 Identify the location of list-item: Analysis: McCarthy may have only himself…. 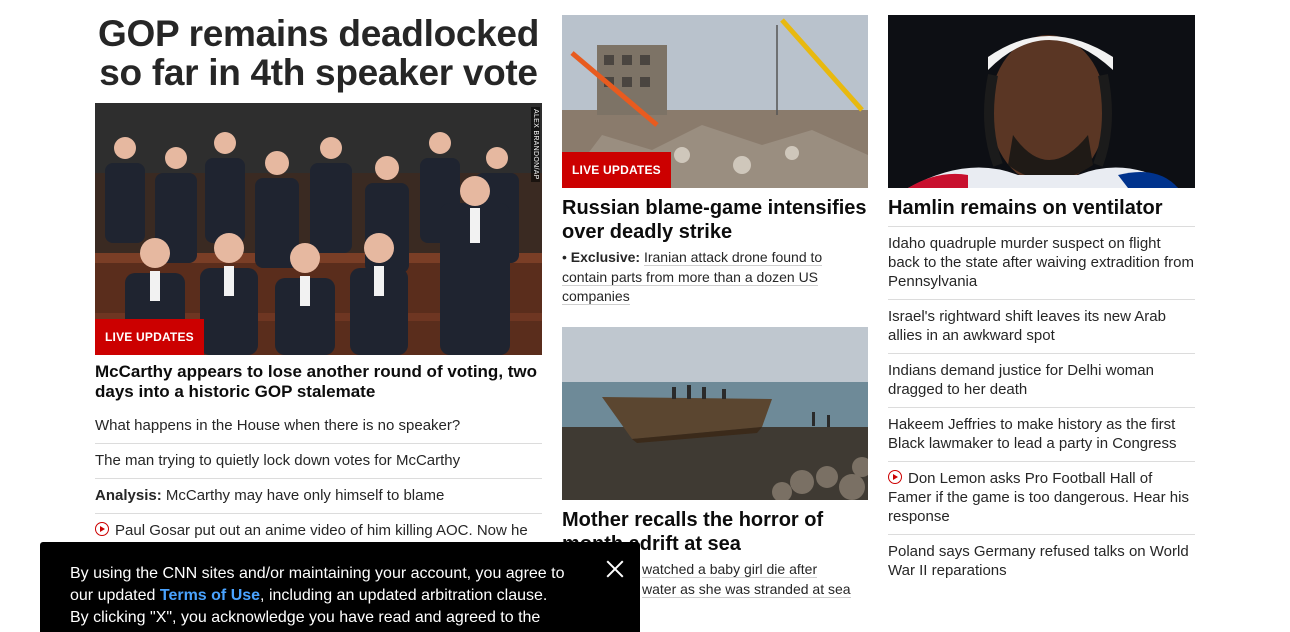
(318, 496).